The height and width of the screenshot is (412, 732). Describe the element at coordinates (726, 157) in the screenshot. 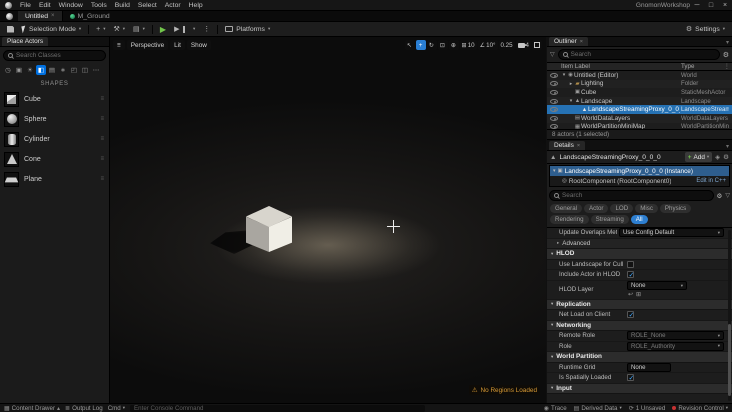

I see `details-settings-icon: ⚙` at that location.